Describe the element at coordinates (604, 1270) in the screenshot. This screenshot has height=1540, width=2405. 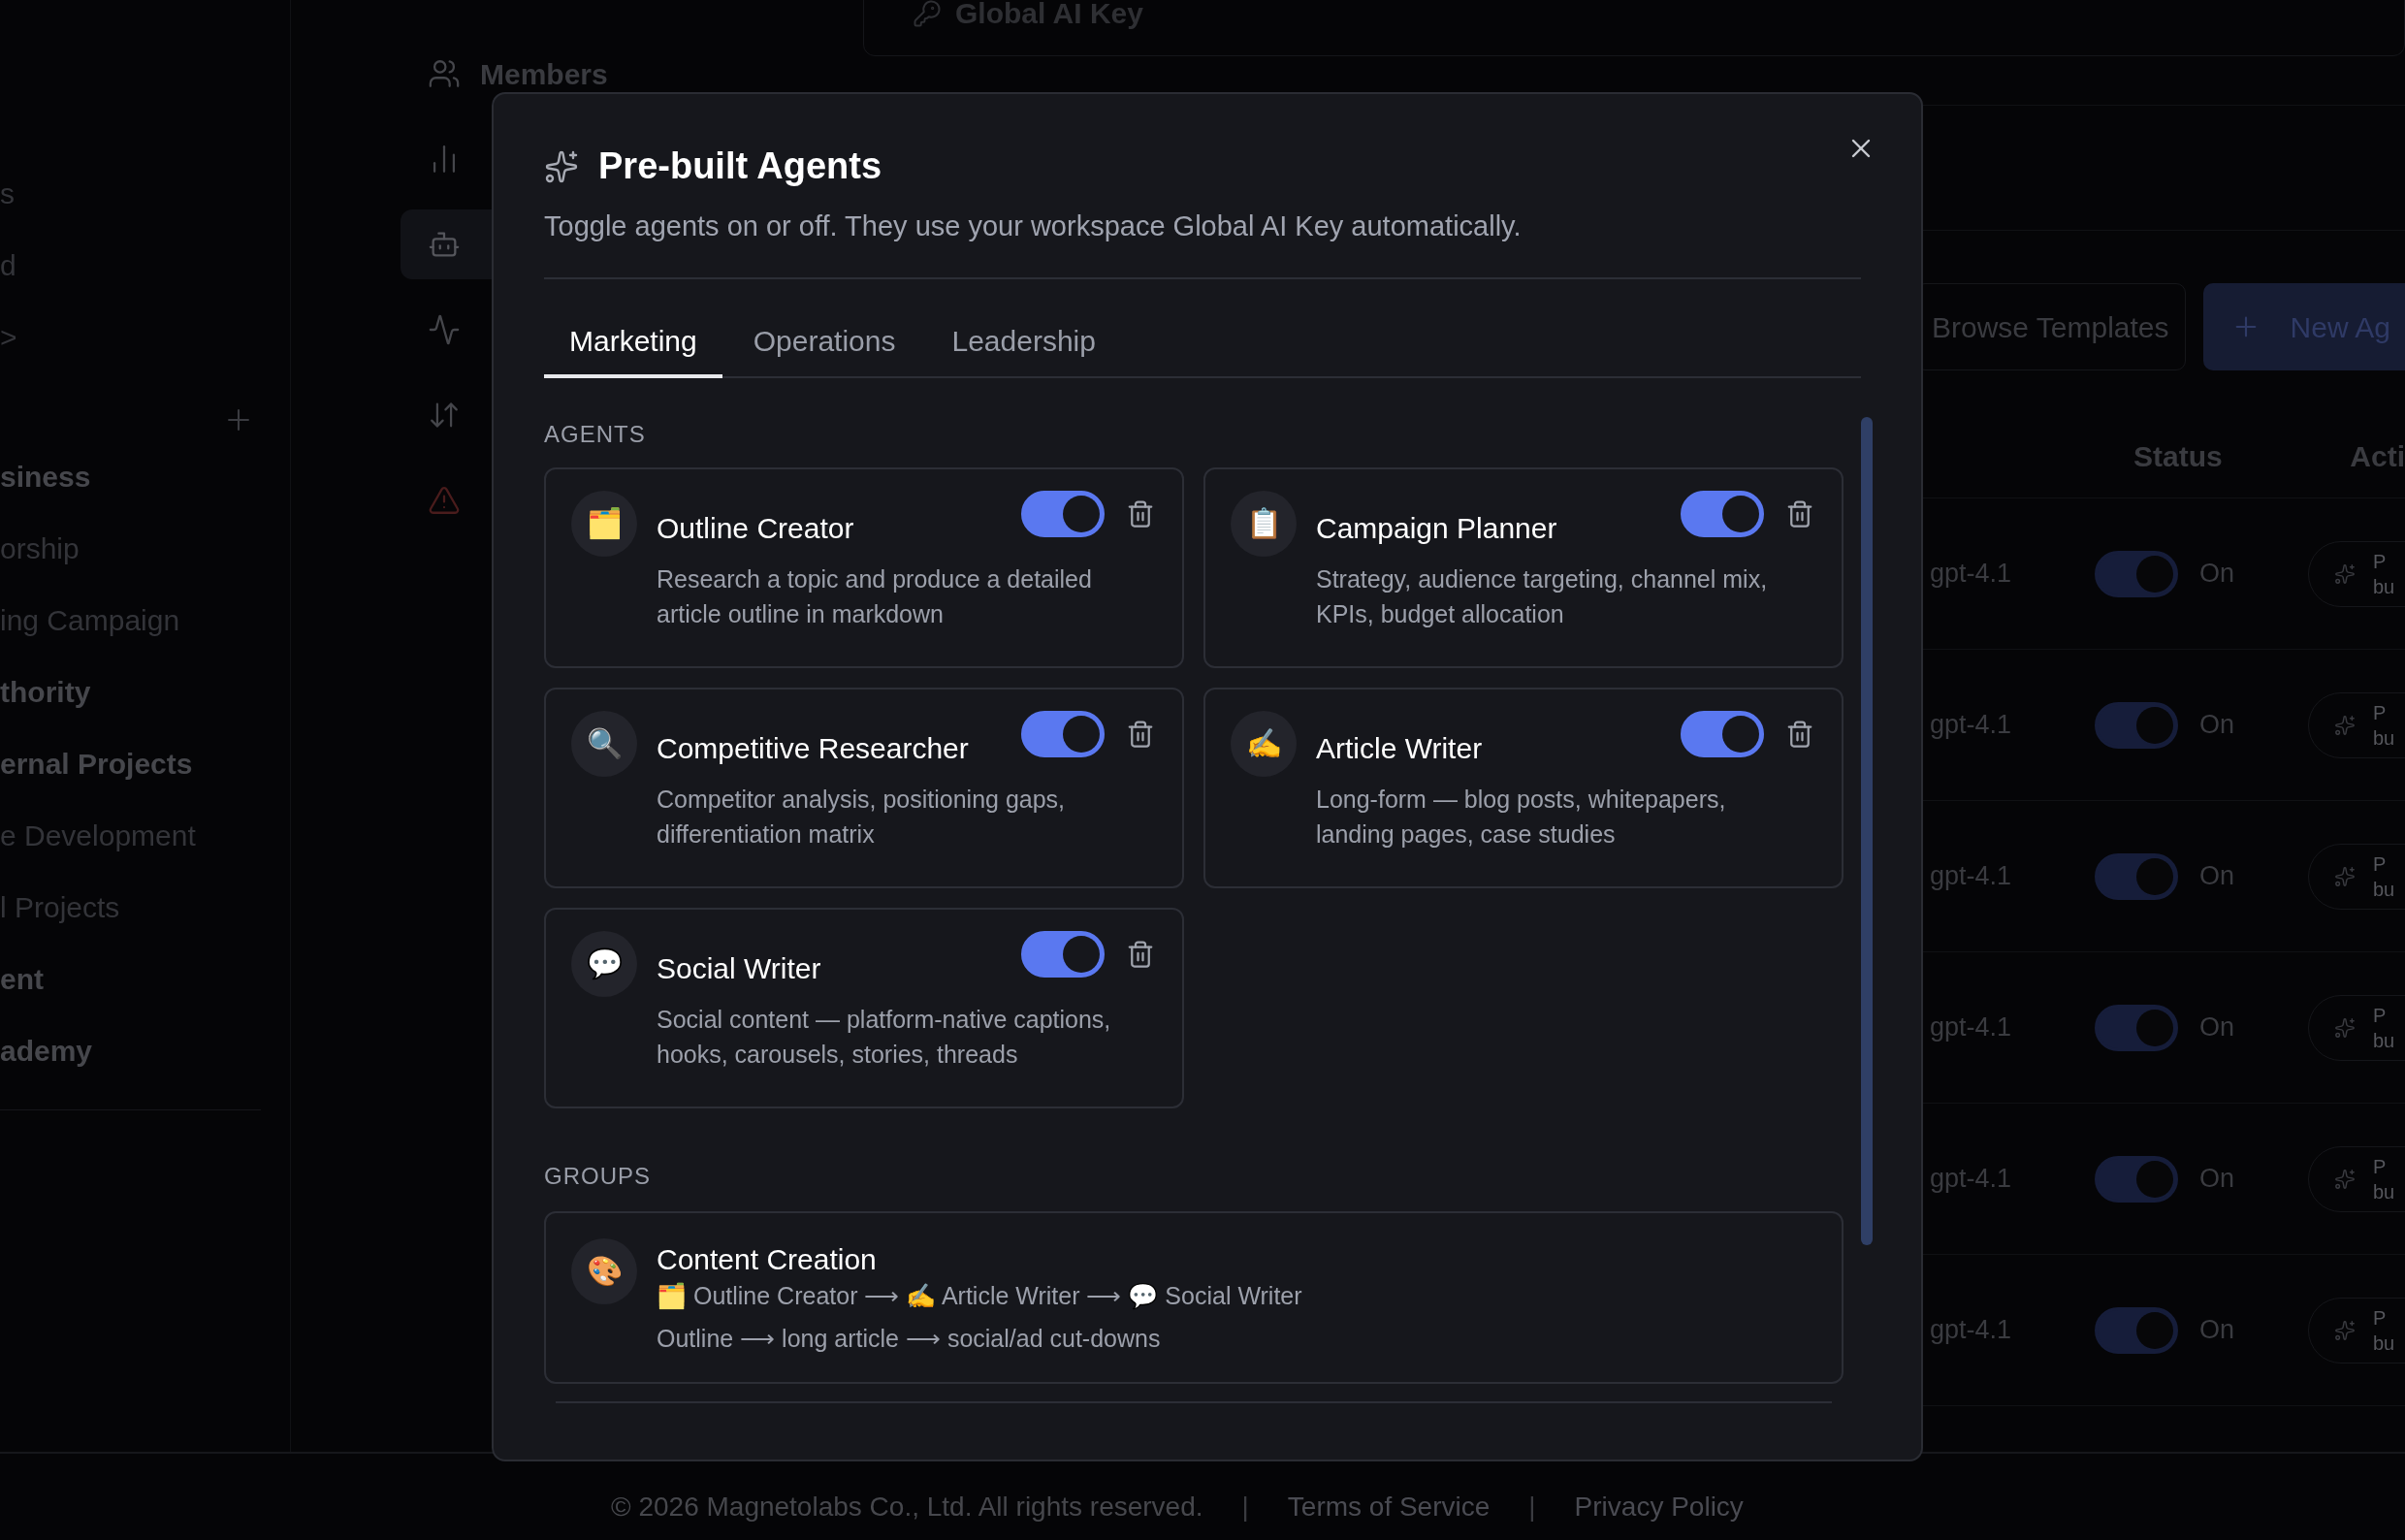
I see `group-emoji: 🎨` at that location.